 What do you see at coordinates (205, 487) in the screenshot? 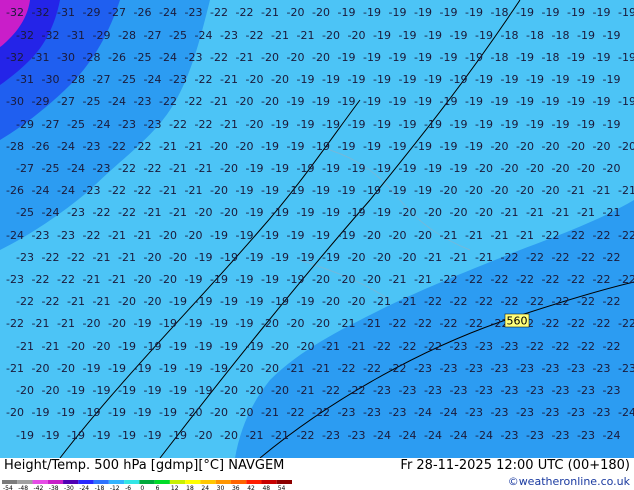
I see `scale-label: 24` at bounding box center [205, 487].